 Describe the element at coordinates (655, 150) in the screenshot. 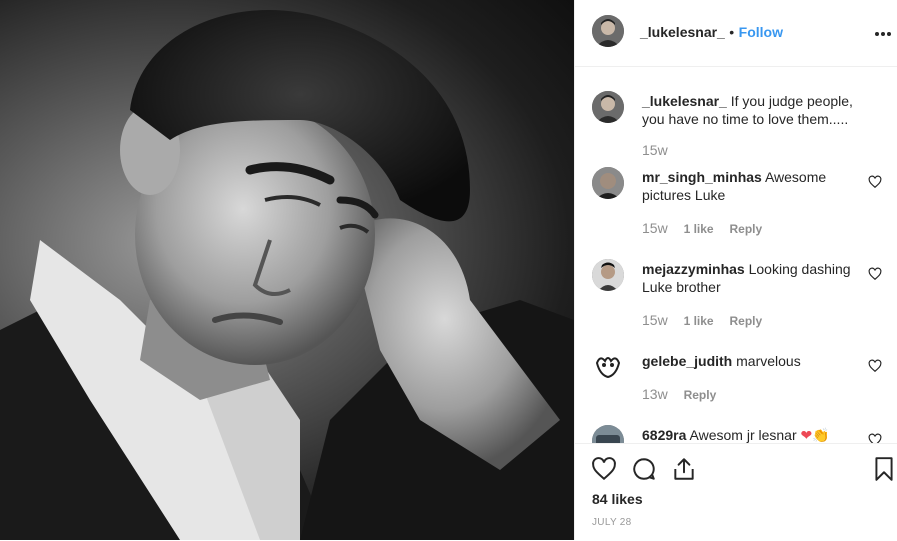

I see `caption-time: 15w` at that location.